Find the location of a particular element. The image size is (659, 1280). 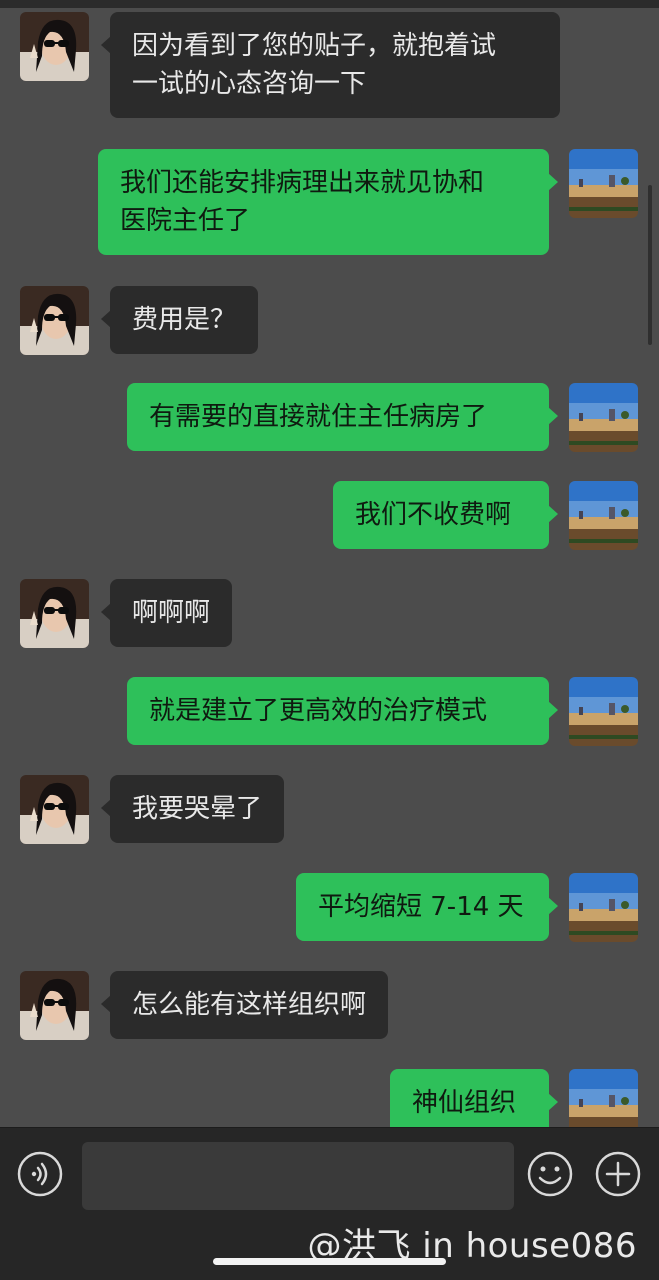

message-text: 就是建立了更高效的治疗模式 is located at coordinates (318, 711).